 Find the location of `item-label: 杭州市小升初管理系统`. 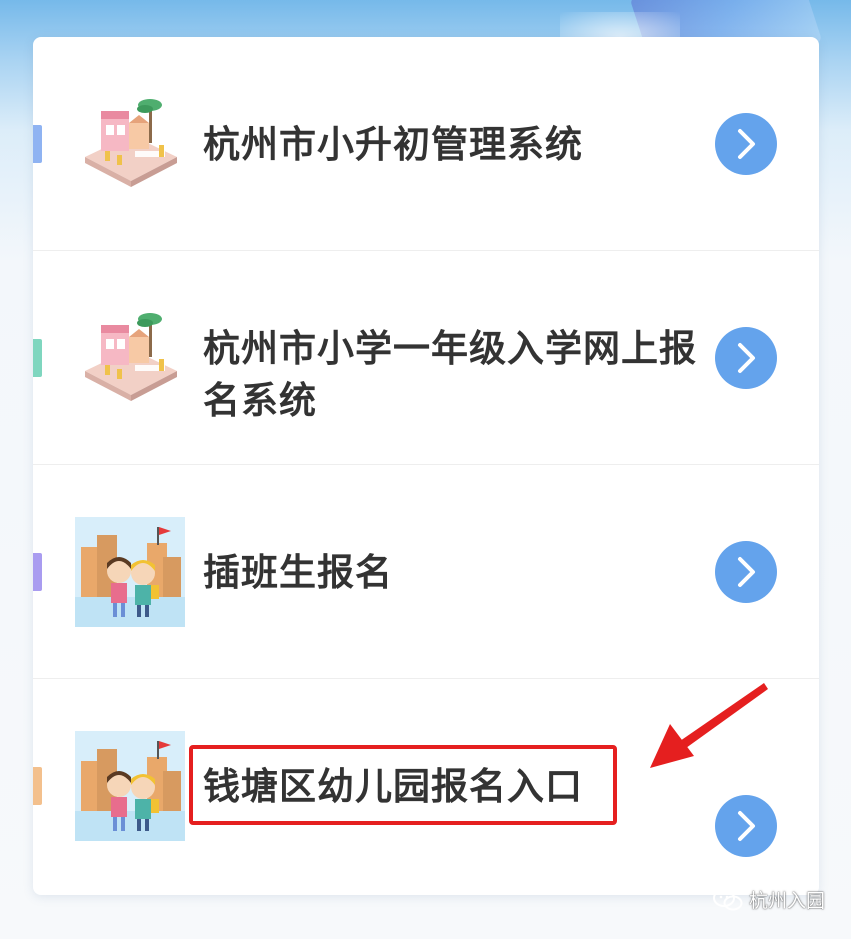

item-label: 杭州市小升初管理系统 is located at coordinates (393, 144).